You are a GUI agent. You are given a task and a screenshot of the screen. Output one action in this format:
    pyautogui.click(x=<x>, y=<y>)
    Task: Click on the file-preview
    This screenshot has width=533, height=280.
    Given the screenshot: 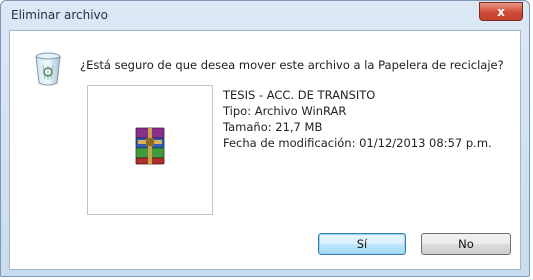 What is the action you would take?
    pyautogui.click(x=150, y=150)
    